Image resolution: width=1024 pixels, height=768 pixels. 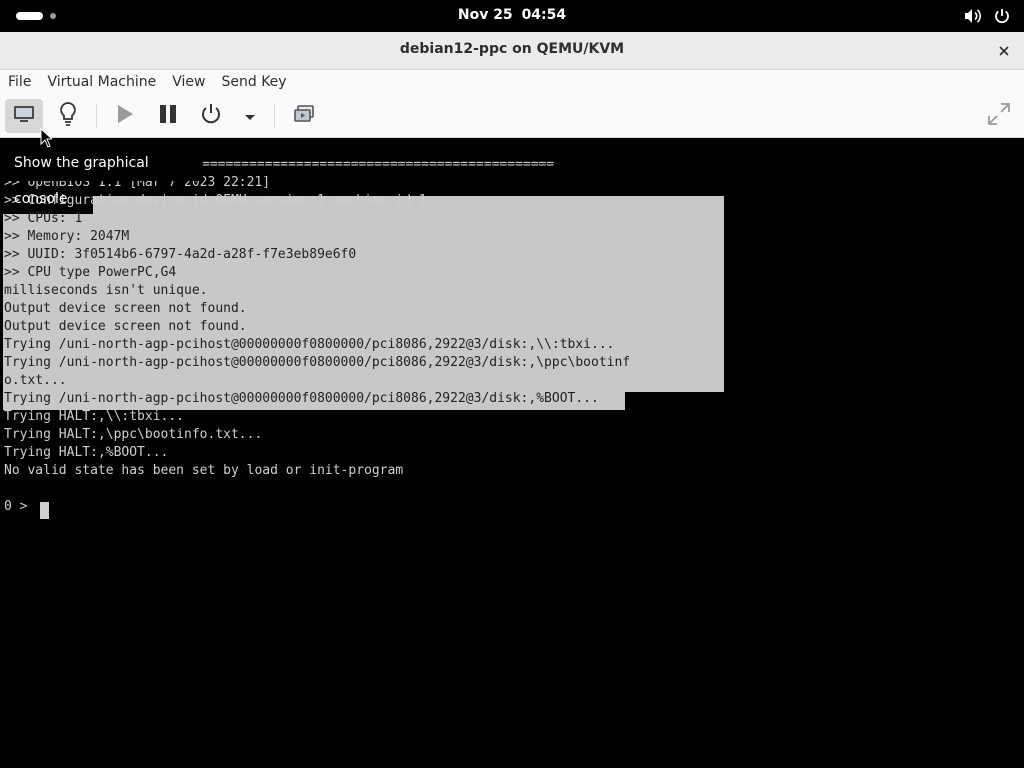 I want to click on gnome-top-bar: Nov 25 04:54, so click(x=512, y=16).